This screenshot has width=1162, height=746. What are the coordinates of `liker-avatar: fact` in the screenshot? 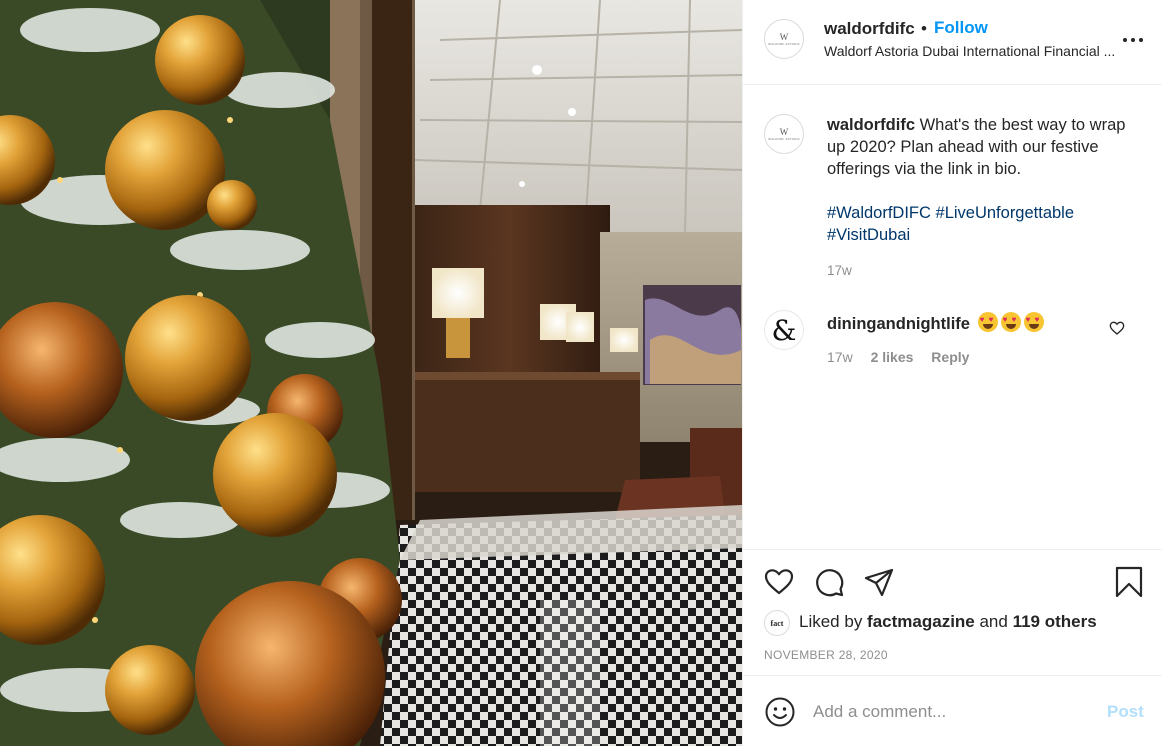 It's located at (777, 623).